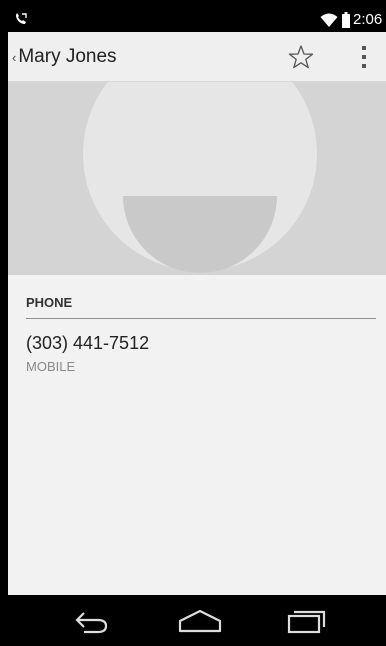  What do you see at coordinates (197, 20) in the screenshot?
I see `status-bar: 2:06` at bounding box center [197, 20].